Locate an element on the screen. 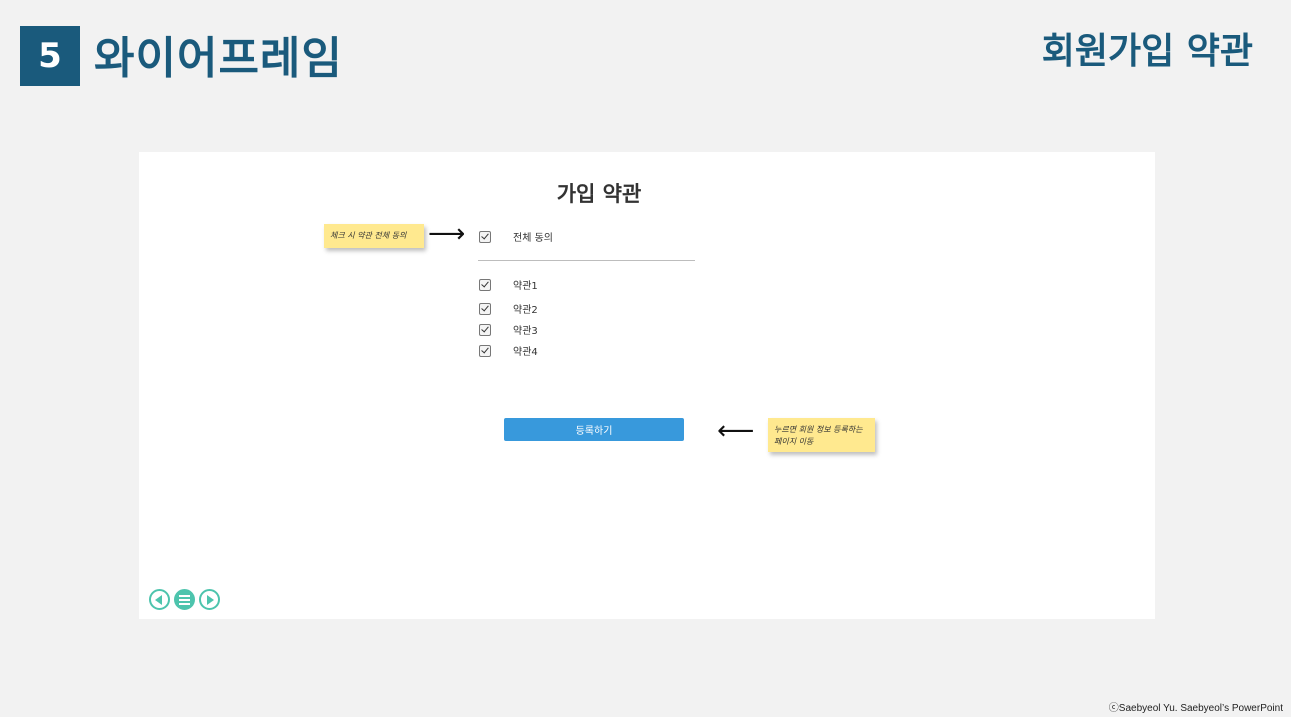 Image resolution: width=1291 pixels, height=717 pixels. agree-all-checkbox is located at coordinates (485, 236).